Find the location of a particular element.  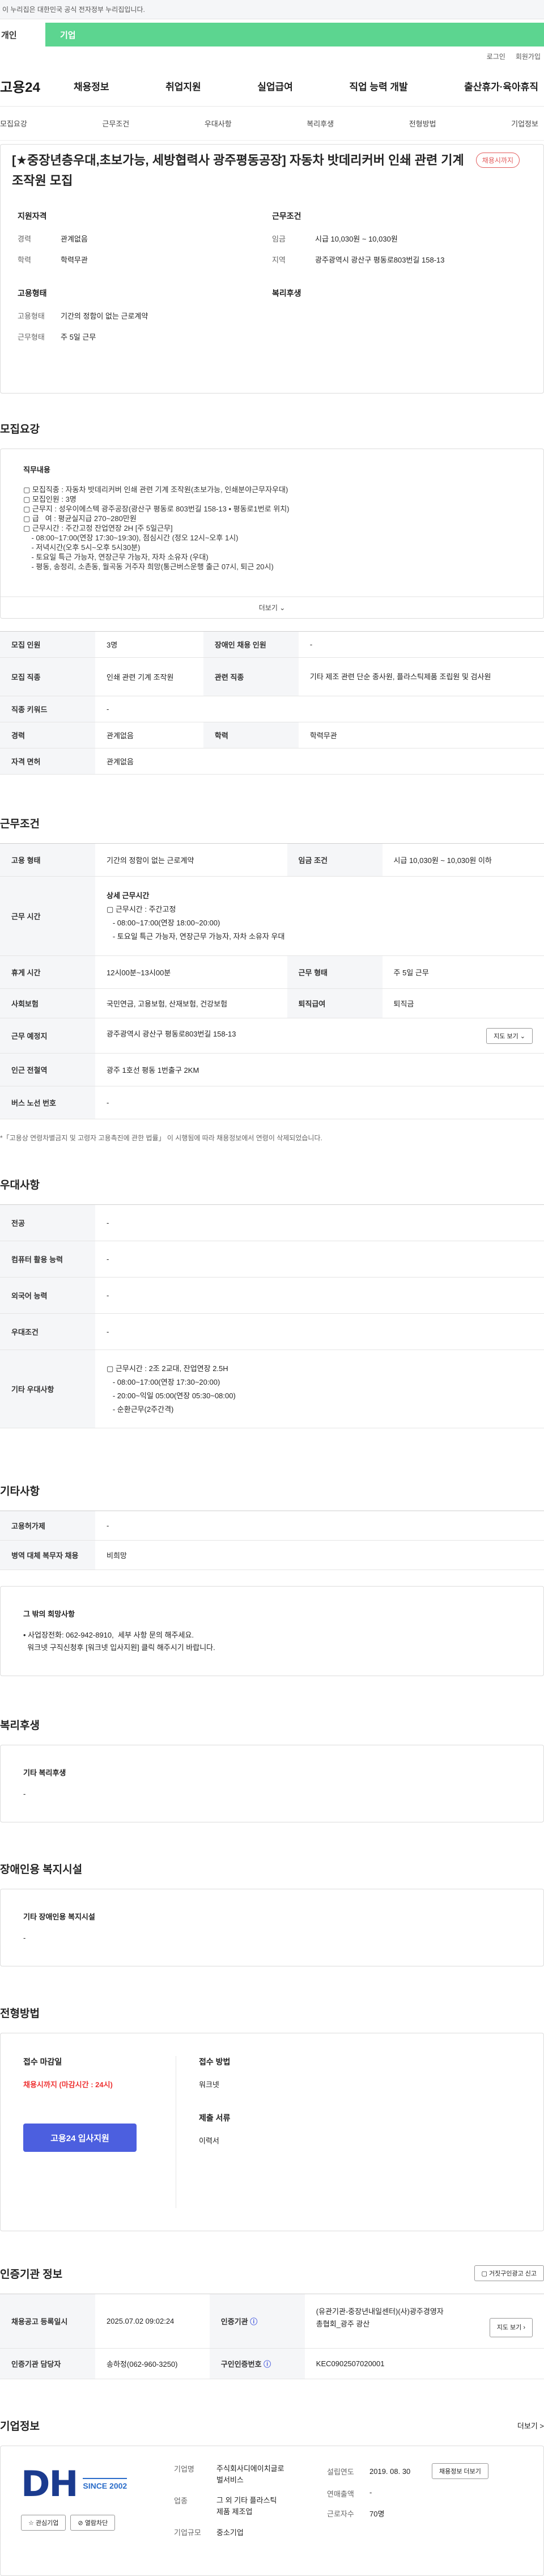

chevron-right-icon: › is located at coordinates (524, 2327).